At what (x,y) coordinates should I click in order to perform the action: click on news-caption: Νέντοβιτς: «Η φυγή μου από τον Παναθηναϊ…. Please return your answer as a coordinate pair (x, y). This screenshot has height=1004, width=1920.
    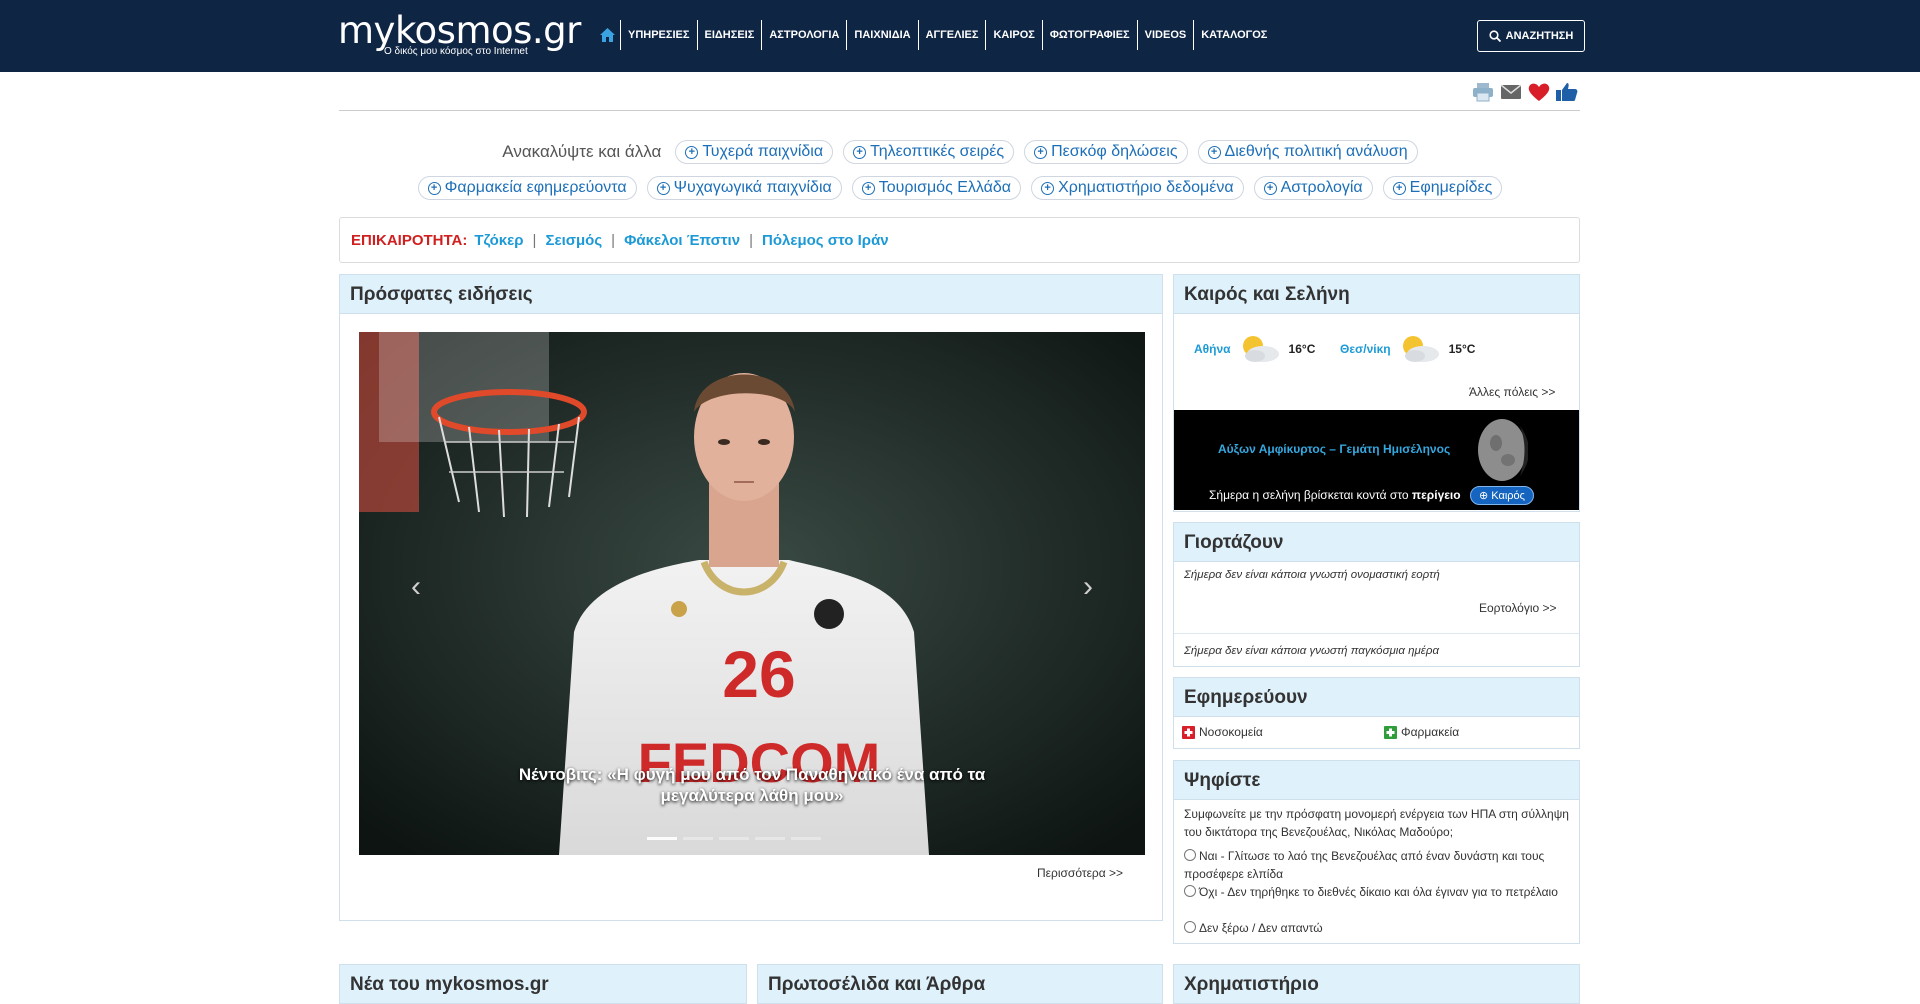
    Looking at the image, I should click on (752, 785).